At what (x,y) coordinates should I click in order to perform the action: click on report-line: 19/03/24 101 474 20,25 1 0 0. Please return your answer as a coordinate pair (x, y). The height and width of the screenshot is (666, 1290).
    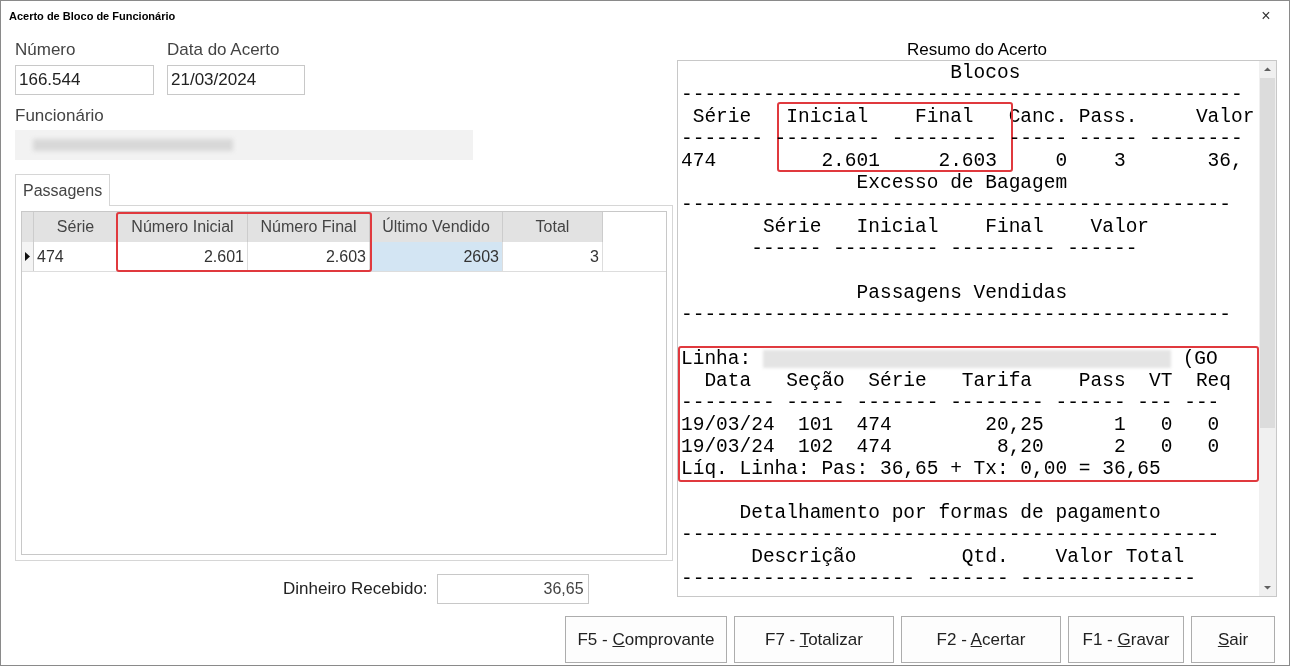
    Looking at the image, I should click on (951, 425).